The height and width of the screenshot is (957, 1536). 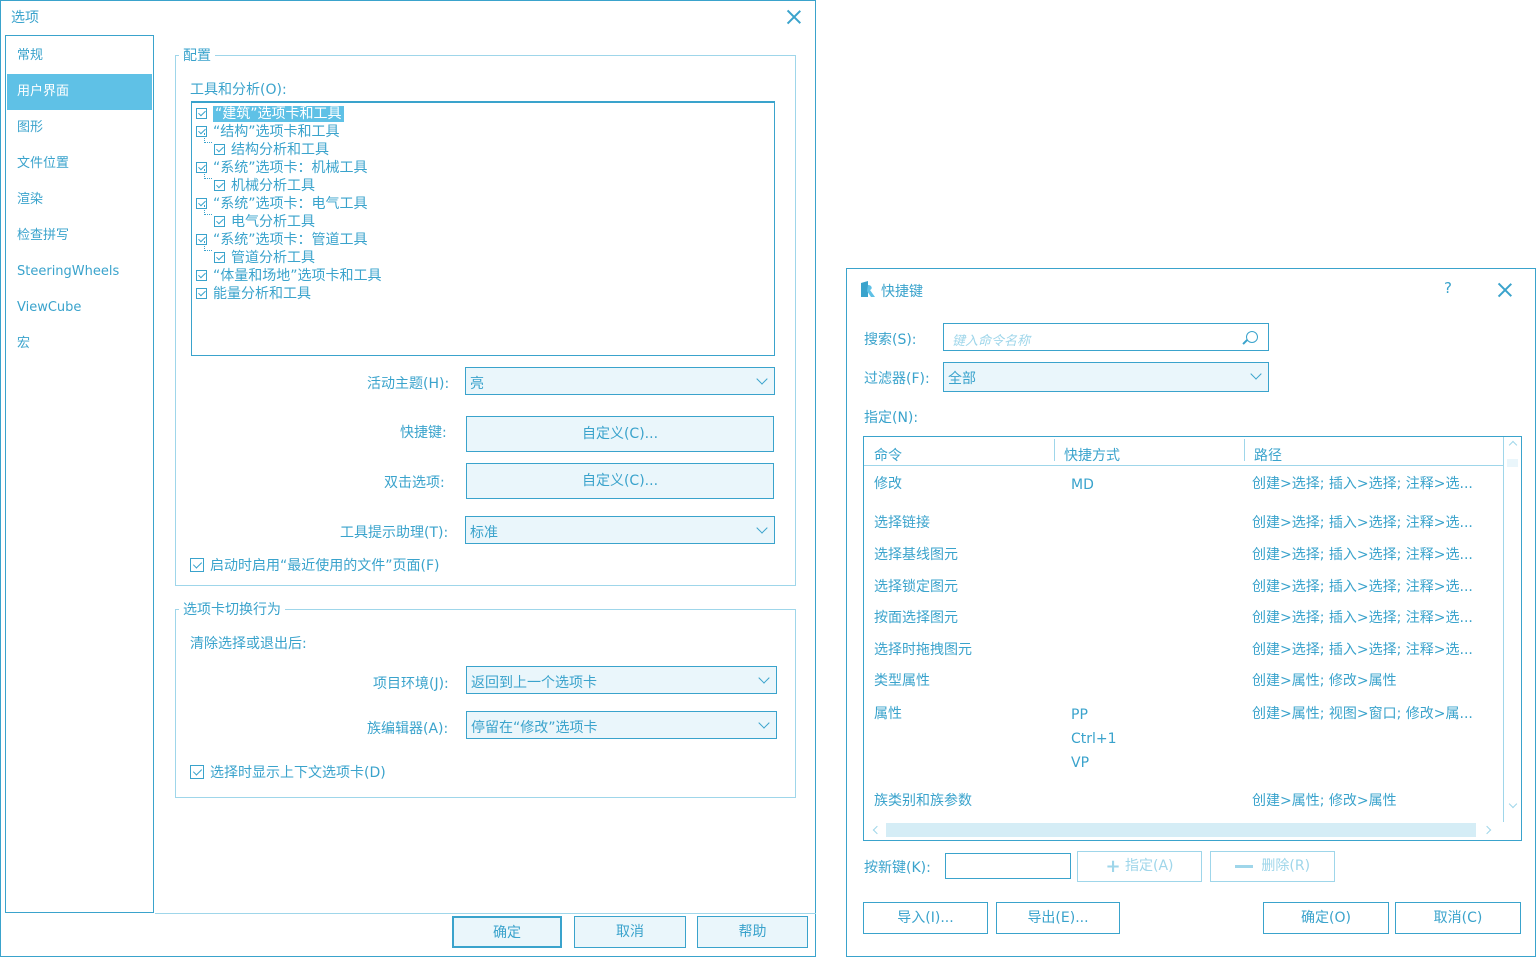 I want to click on table-cell-shortcut: PP, so click(x=1079, y=715).